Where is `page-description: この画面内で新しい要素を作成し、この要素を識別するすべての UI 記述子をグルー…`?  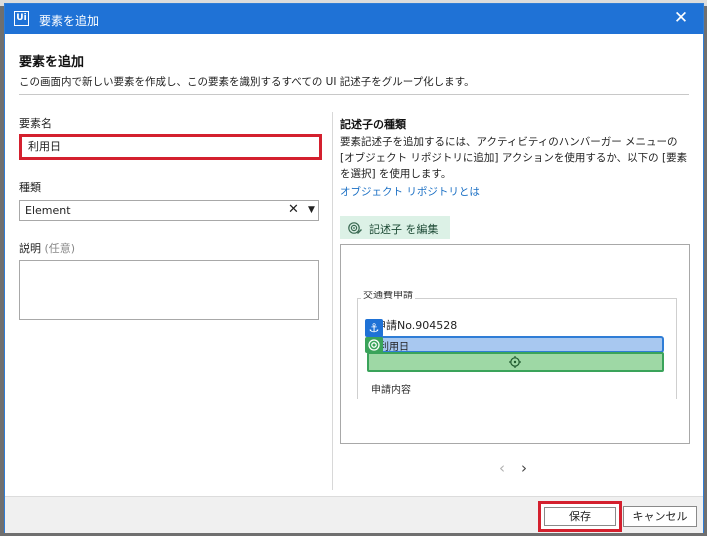 page-description: この画面内で新しい要素を作成し、この要素を識別するすべての UI 記述子をグルー… is located at coordinates (247, 82).